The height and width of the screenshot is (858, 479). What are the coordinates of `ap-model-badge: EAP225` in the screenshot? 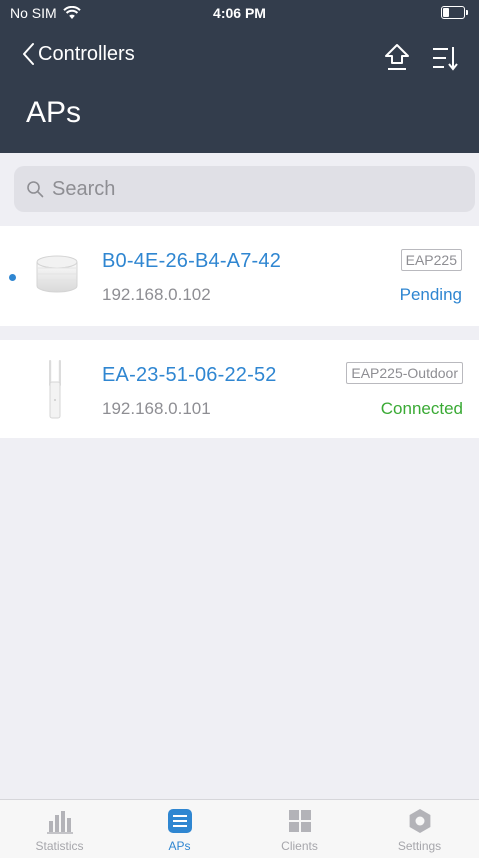 It's located at (431, 260).